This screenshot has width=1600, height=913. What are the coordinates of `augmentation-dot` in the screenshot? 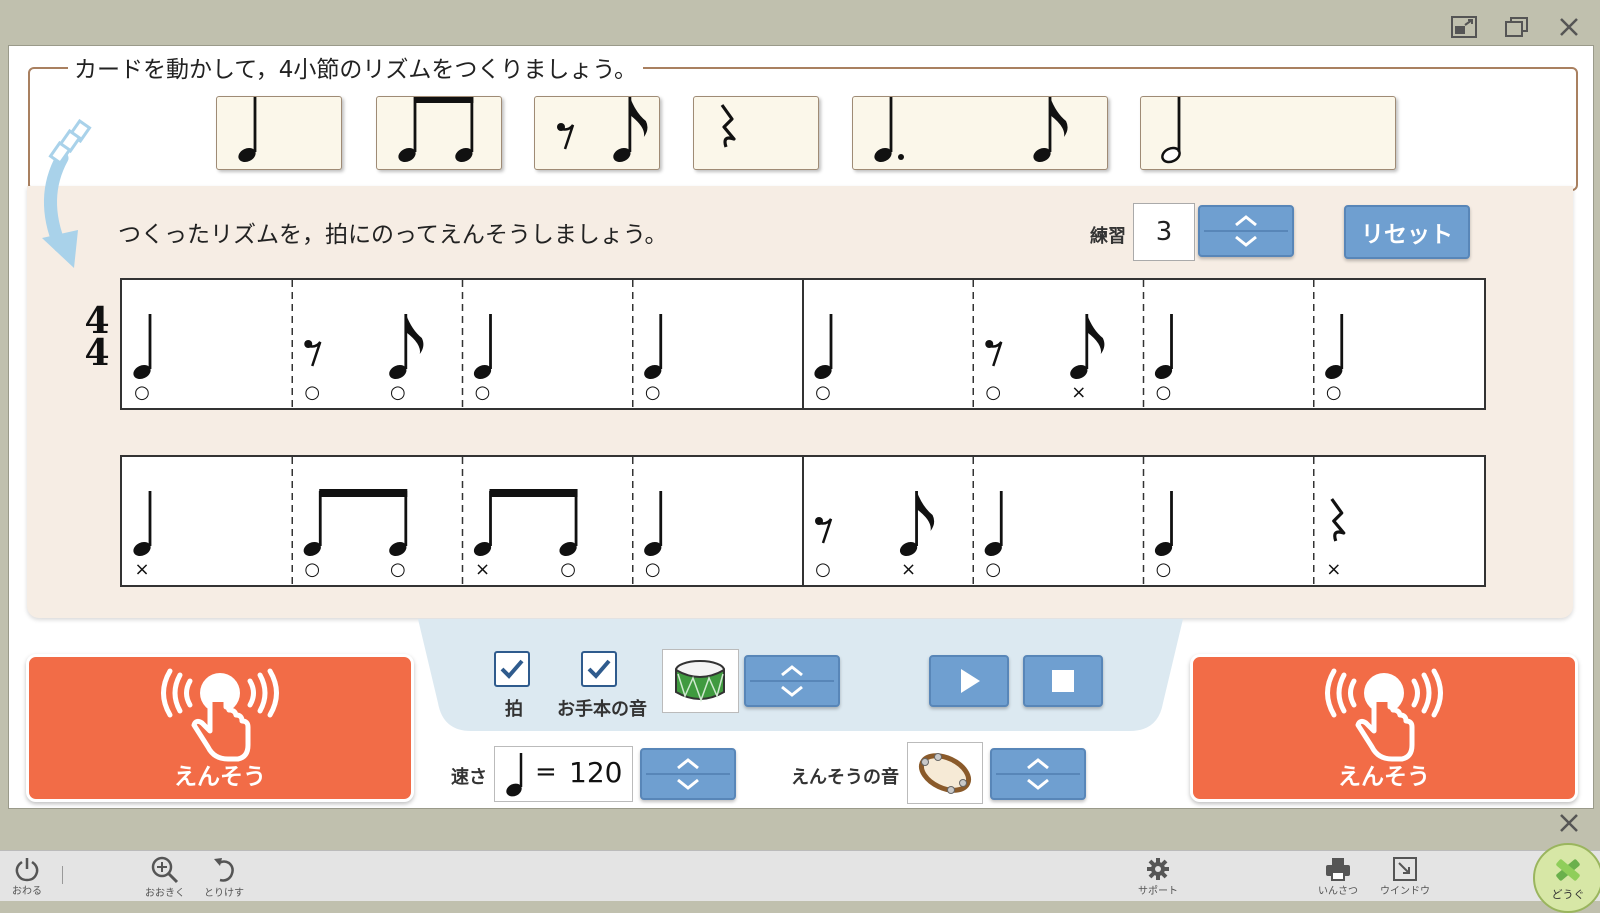 It's located at (901, 157).